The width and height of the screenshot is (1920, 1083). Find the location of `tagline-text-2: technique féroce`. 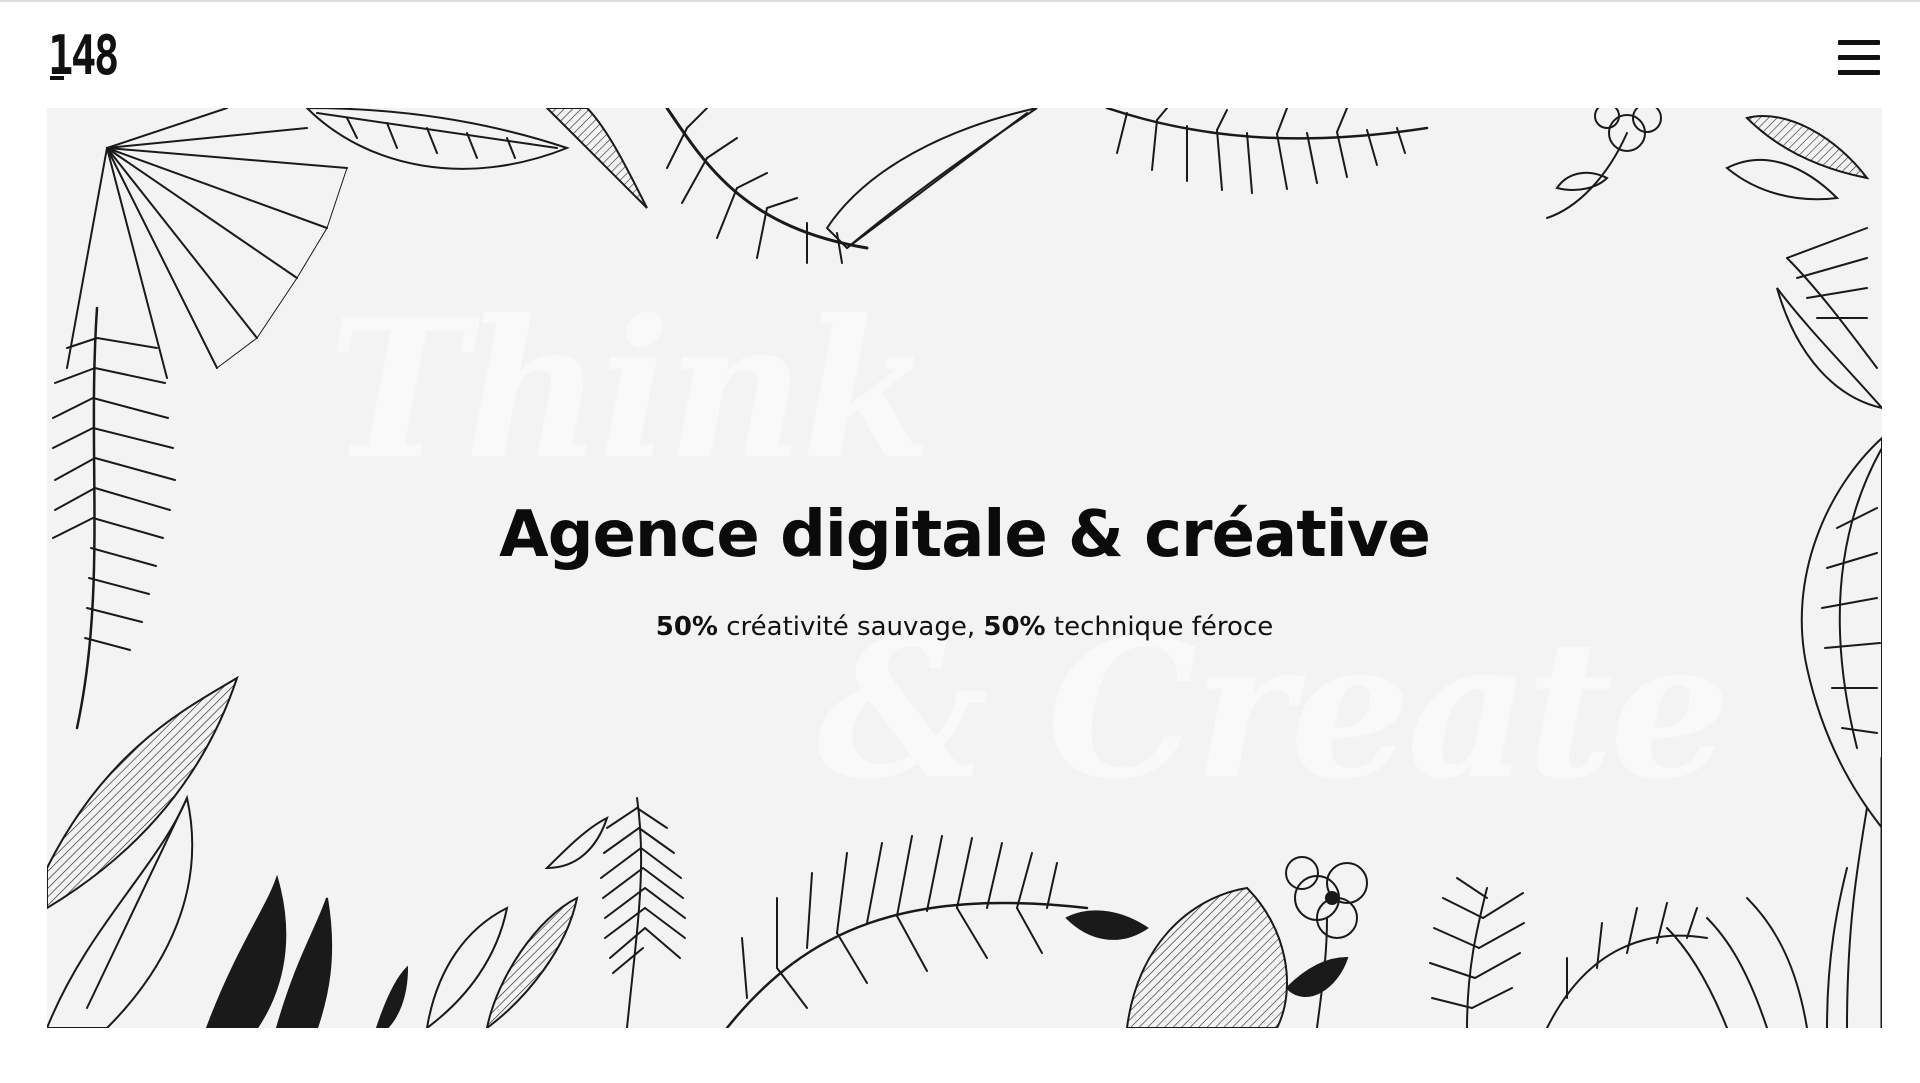

tagline-text-2: technique féroce is located at coordinates (1159, 627).